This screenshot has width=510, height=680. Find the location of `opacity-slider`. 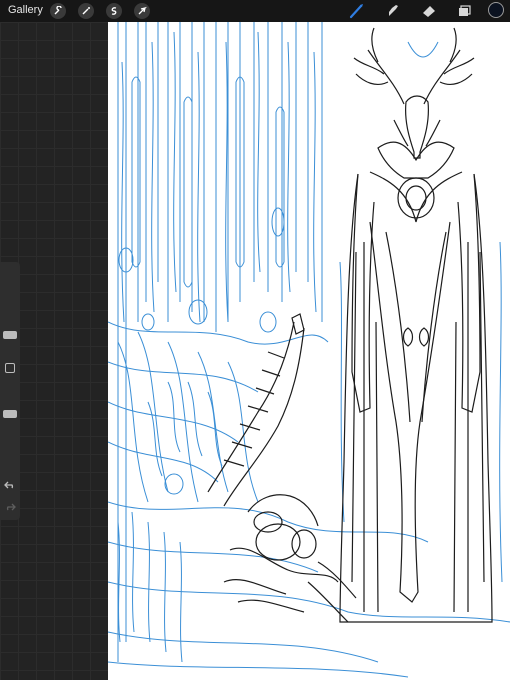

opacity-slider is located at coordinates (10, 414).